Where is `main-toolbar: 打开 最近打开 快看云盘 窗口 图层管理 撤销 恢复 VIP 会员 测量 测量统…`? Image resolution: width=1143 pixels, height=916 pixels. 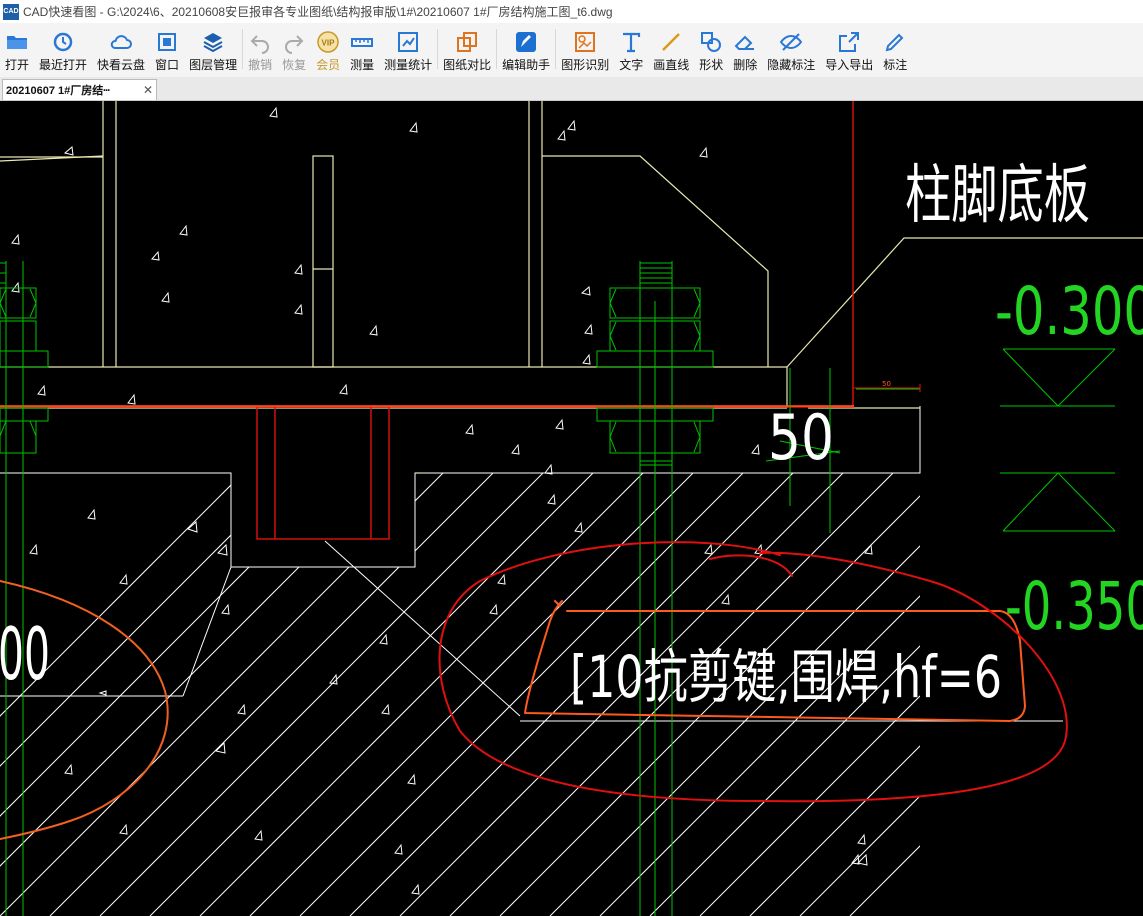 main-toolbar: 打开 最近打开 快看云盘 窗口 图层管理 撤销 恢复 VIP 会员 测量 测量统… is located at coordinates (571, 50).